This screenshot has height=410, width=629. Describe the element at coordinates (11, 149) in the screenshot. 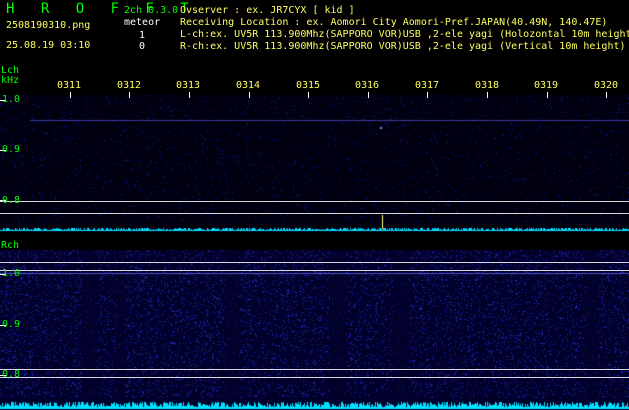

I see `lch-freq-0-9: 0.9` at that location.